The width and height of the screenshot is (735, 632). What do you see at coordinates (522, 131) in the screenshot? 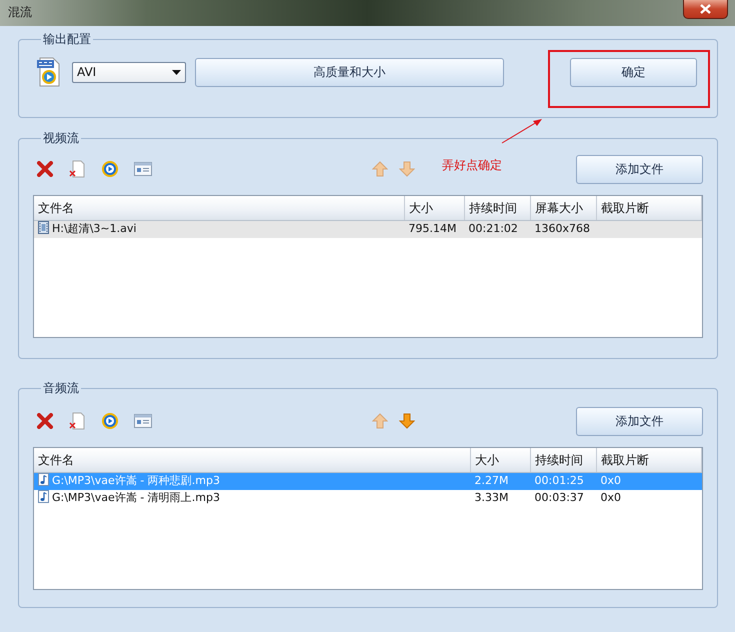
I see `annotation-arrow` at bounding box center [522, 131].